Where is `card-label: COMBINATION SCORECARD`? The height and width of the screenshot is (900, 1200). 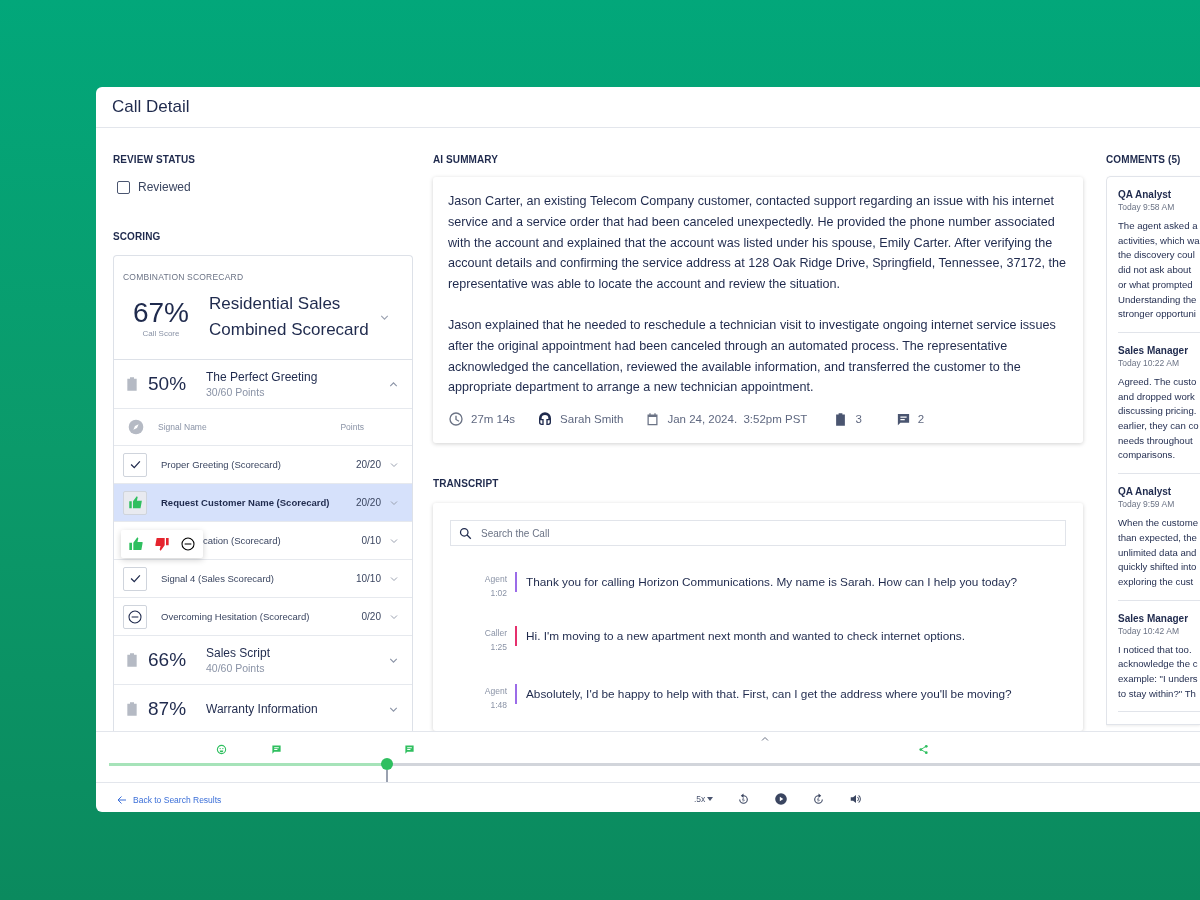
card-label: COMBINATION SCORECARD is located at coordinates (183, 277).